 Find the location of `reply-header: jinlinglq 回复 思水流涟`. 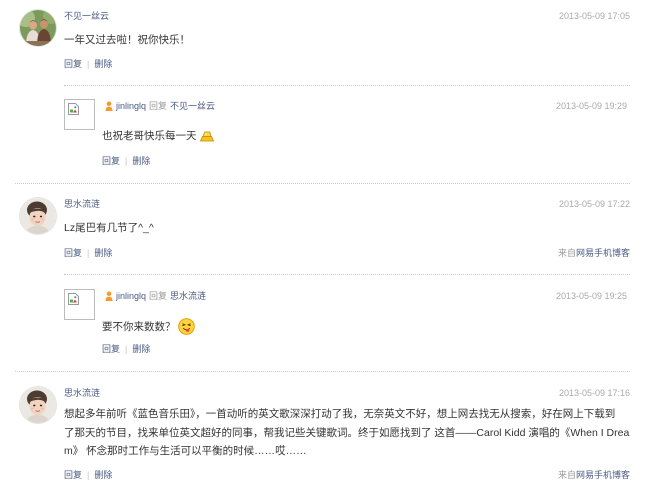

reply-header: jinlinglq 回复 思水流涟 is located at coordinates (155, 296).